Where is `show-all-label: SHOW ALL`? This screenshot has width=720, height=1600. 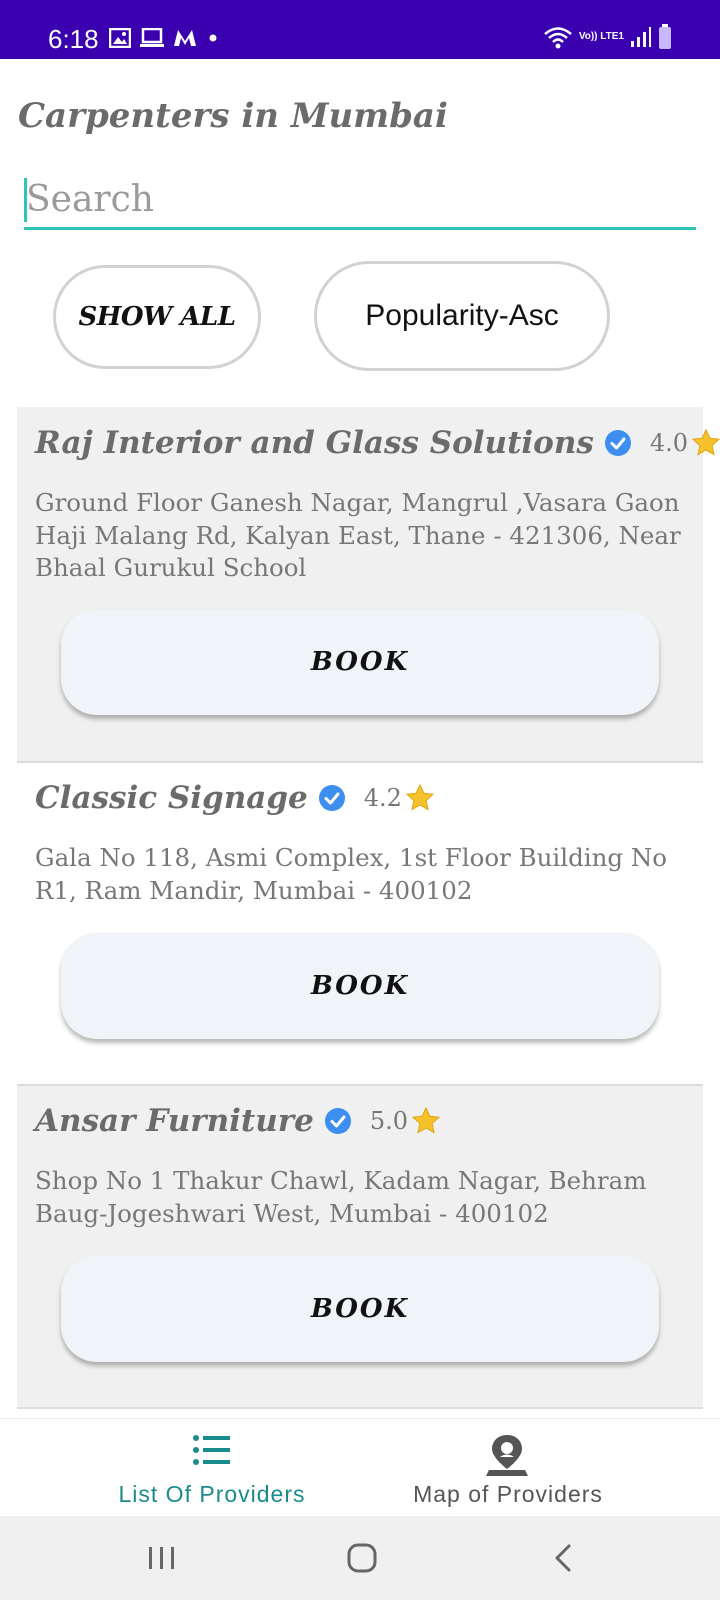
show-all-label: SHOW ALL is located at coordinates (157, 317).